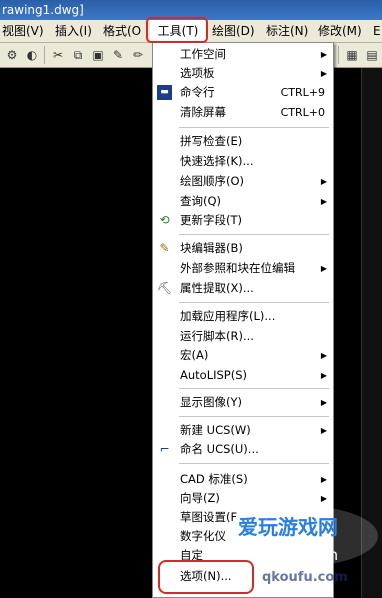 The image size is (382, 598). I want to click on menu-item-label: 外部参照和块在位编辑, so click(237, 268).